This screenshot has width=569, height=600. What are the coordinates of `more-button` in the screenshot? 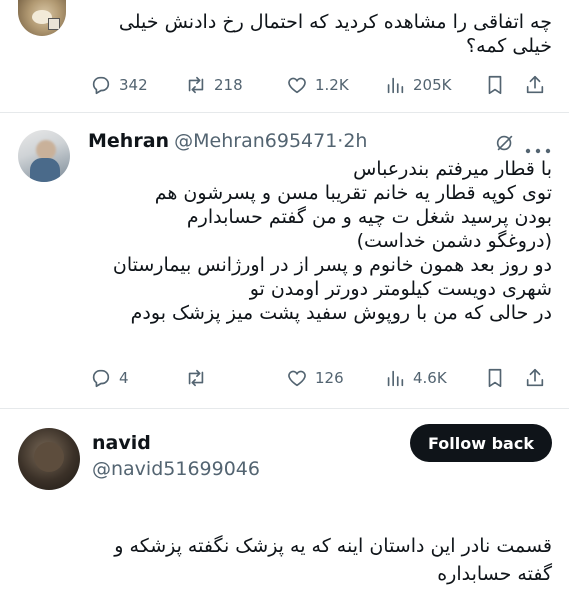 It's located at (538, 147).